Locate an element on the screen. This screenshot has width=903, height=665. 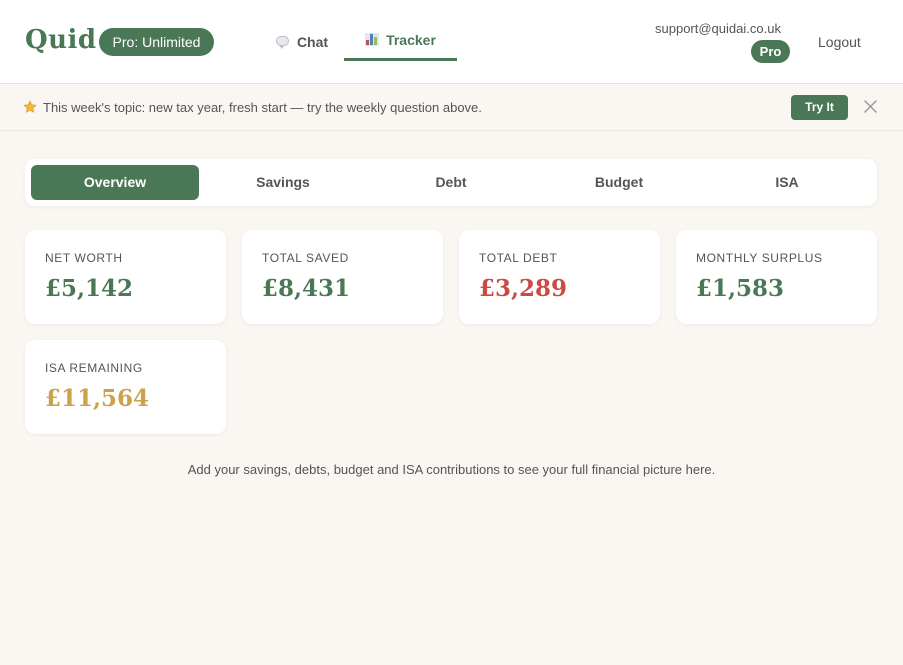
card-label: MONTHLY SURPLUS is located at coordinates (759, 258).